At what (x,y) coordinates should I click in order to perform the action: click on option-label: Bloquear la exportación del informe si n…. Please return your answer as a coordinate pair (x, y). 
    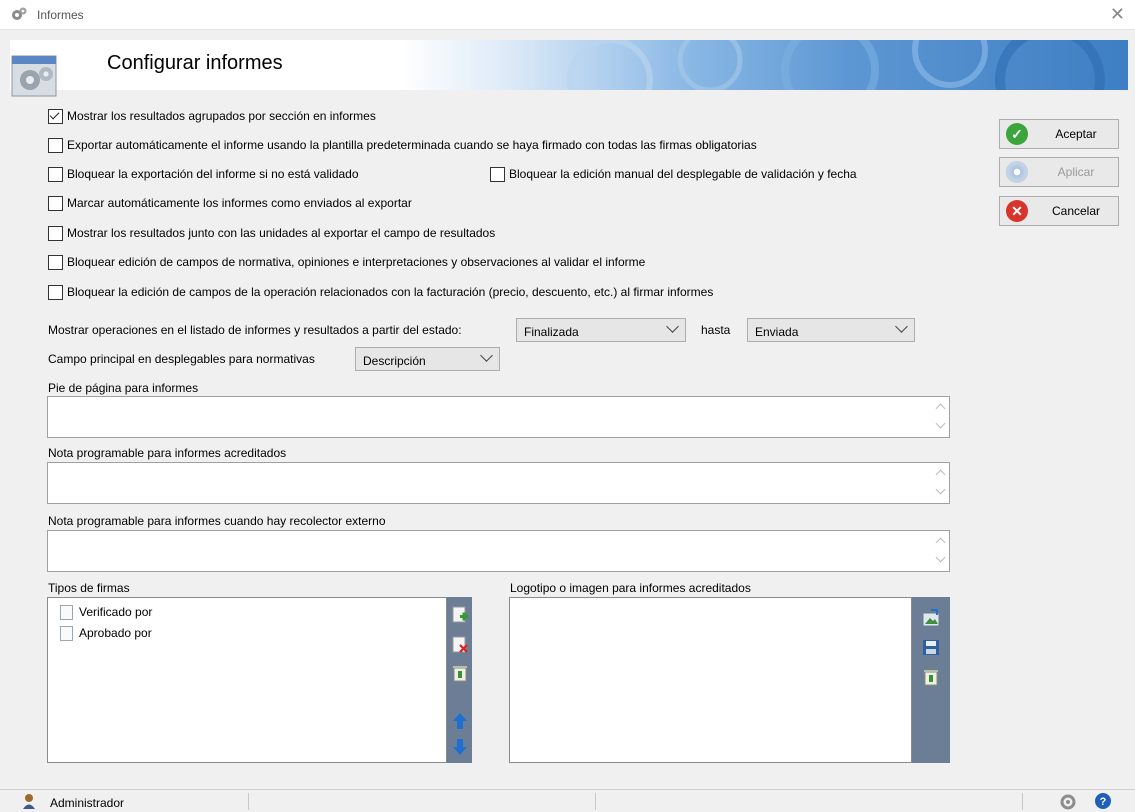
    Looking at the image, I should click on (213, 174).